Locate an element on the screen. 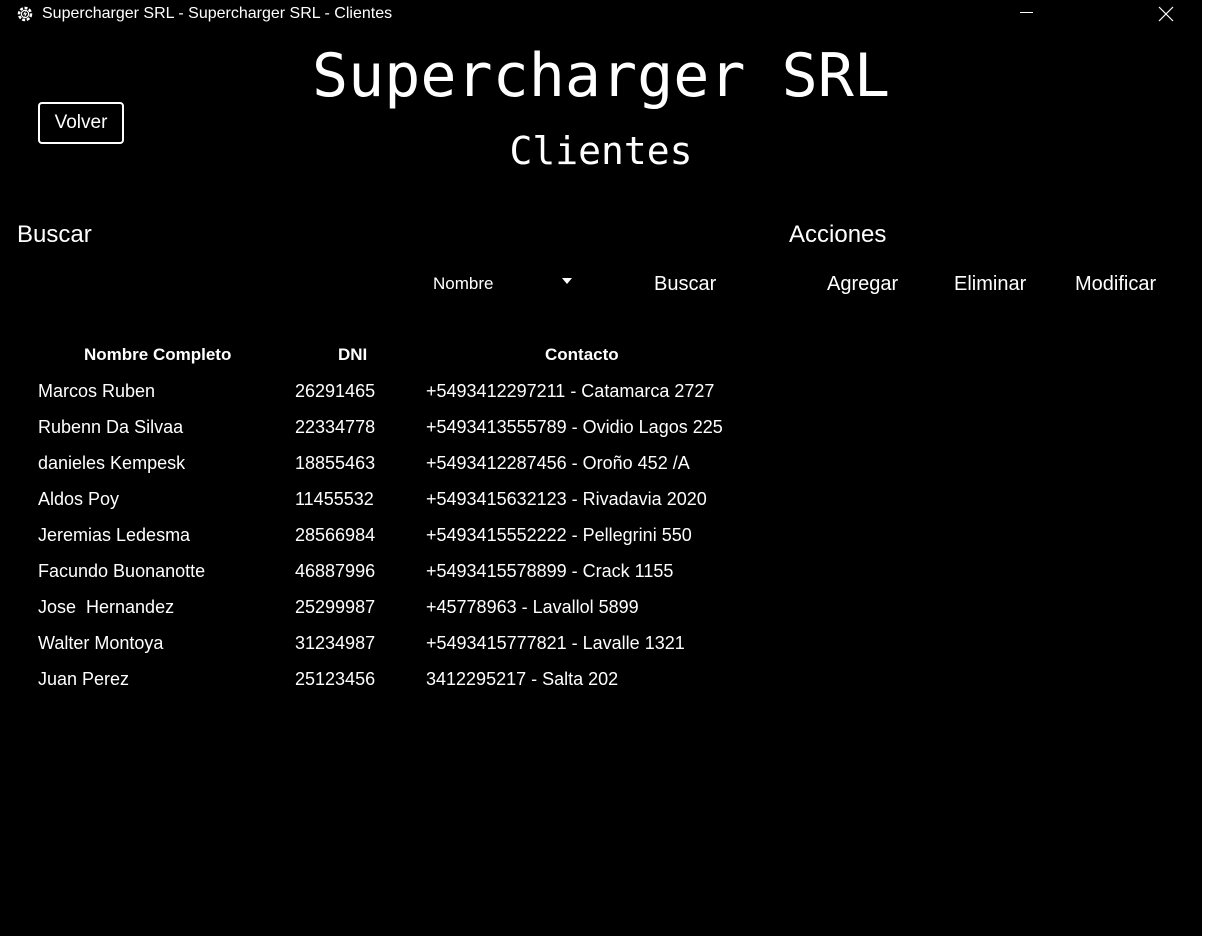  cell-dni: 31234987 is located at coordinates (335, 643).